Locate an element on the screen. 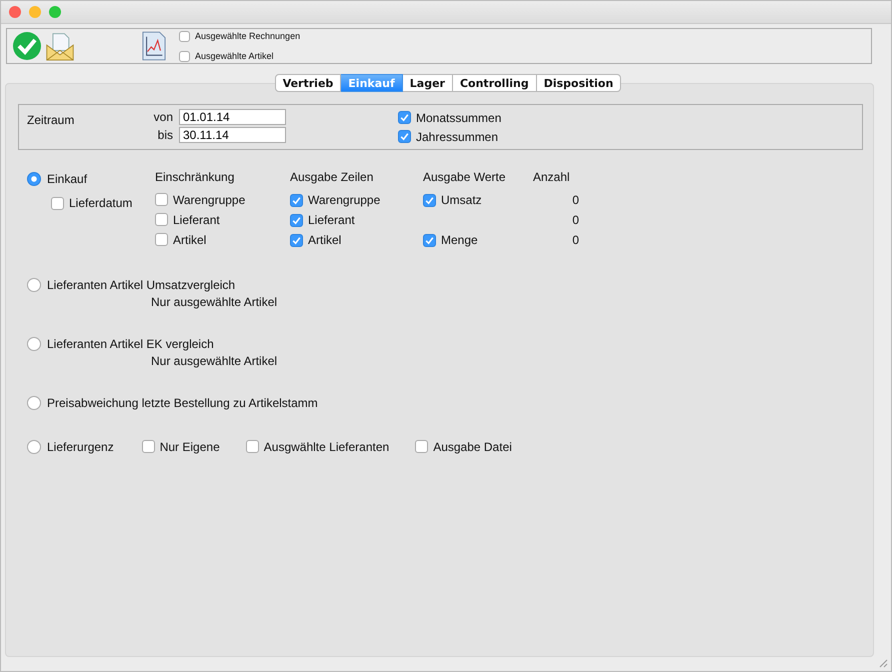 The image size is (892, 672). checkbox-label: Monatssummen is located at coordinates (459, 117).